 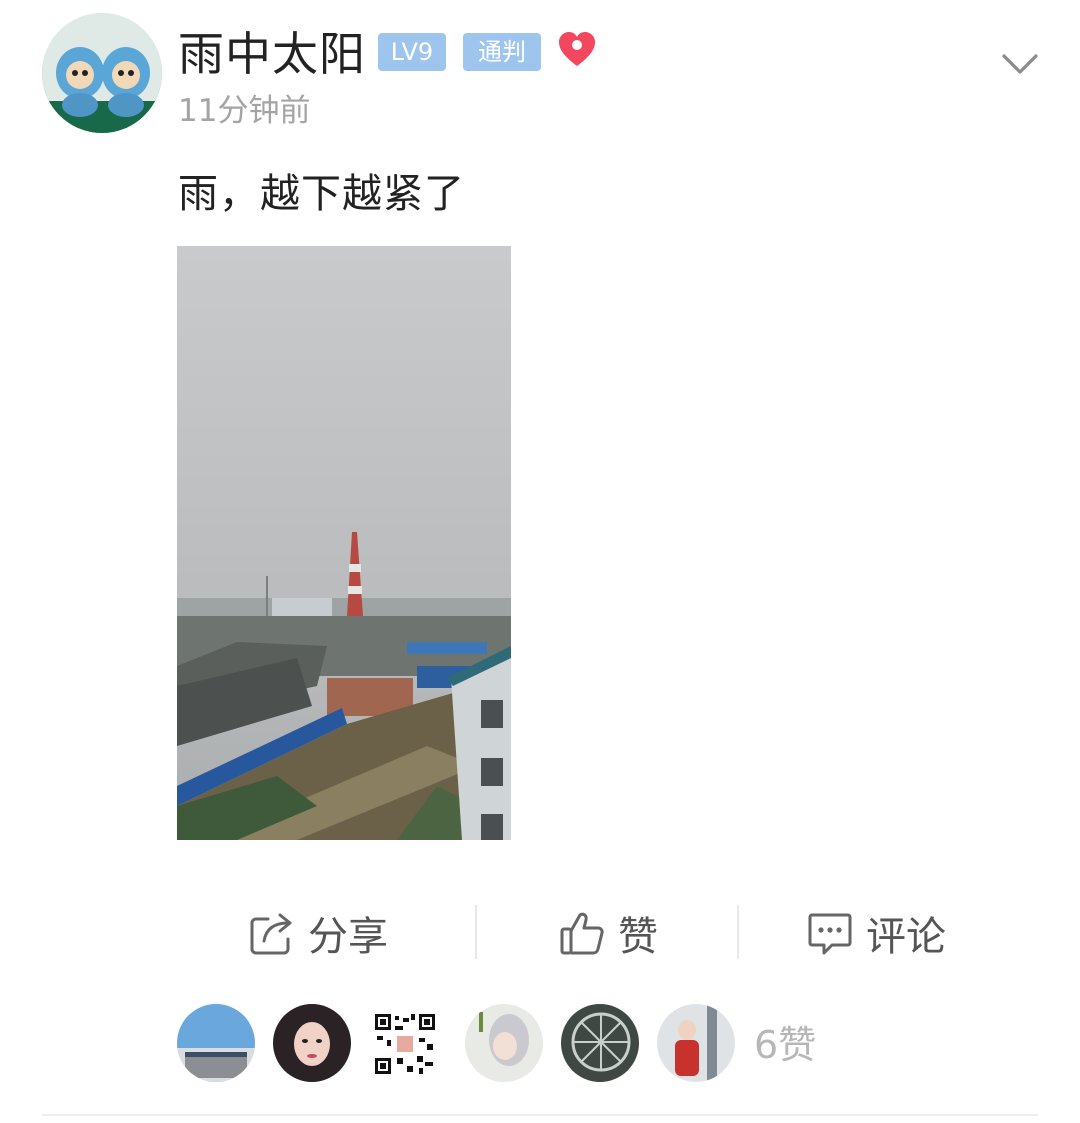 I want to click on post-action-bar: 分享 赞 评论, so click(x=570, y=932).